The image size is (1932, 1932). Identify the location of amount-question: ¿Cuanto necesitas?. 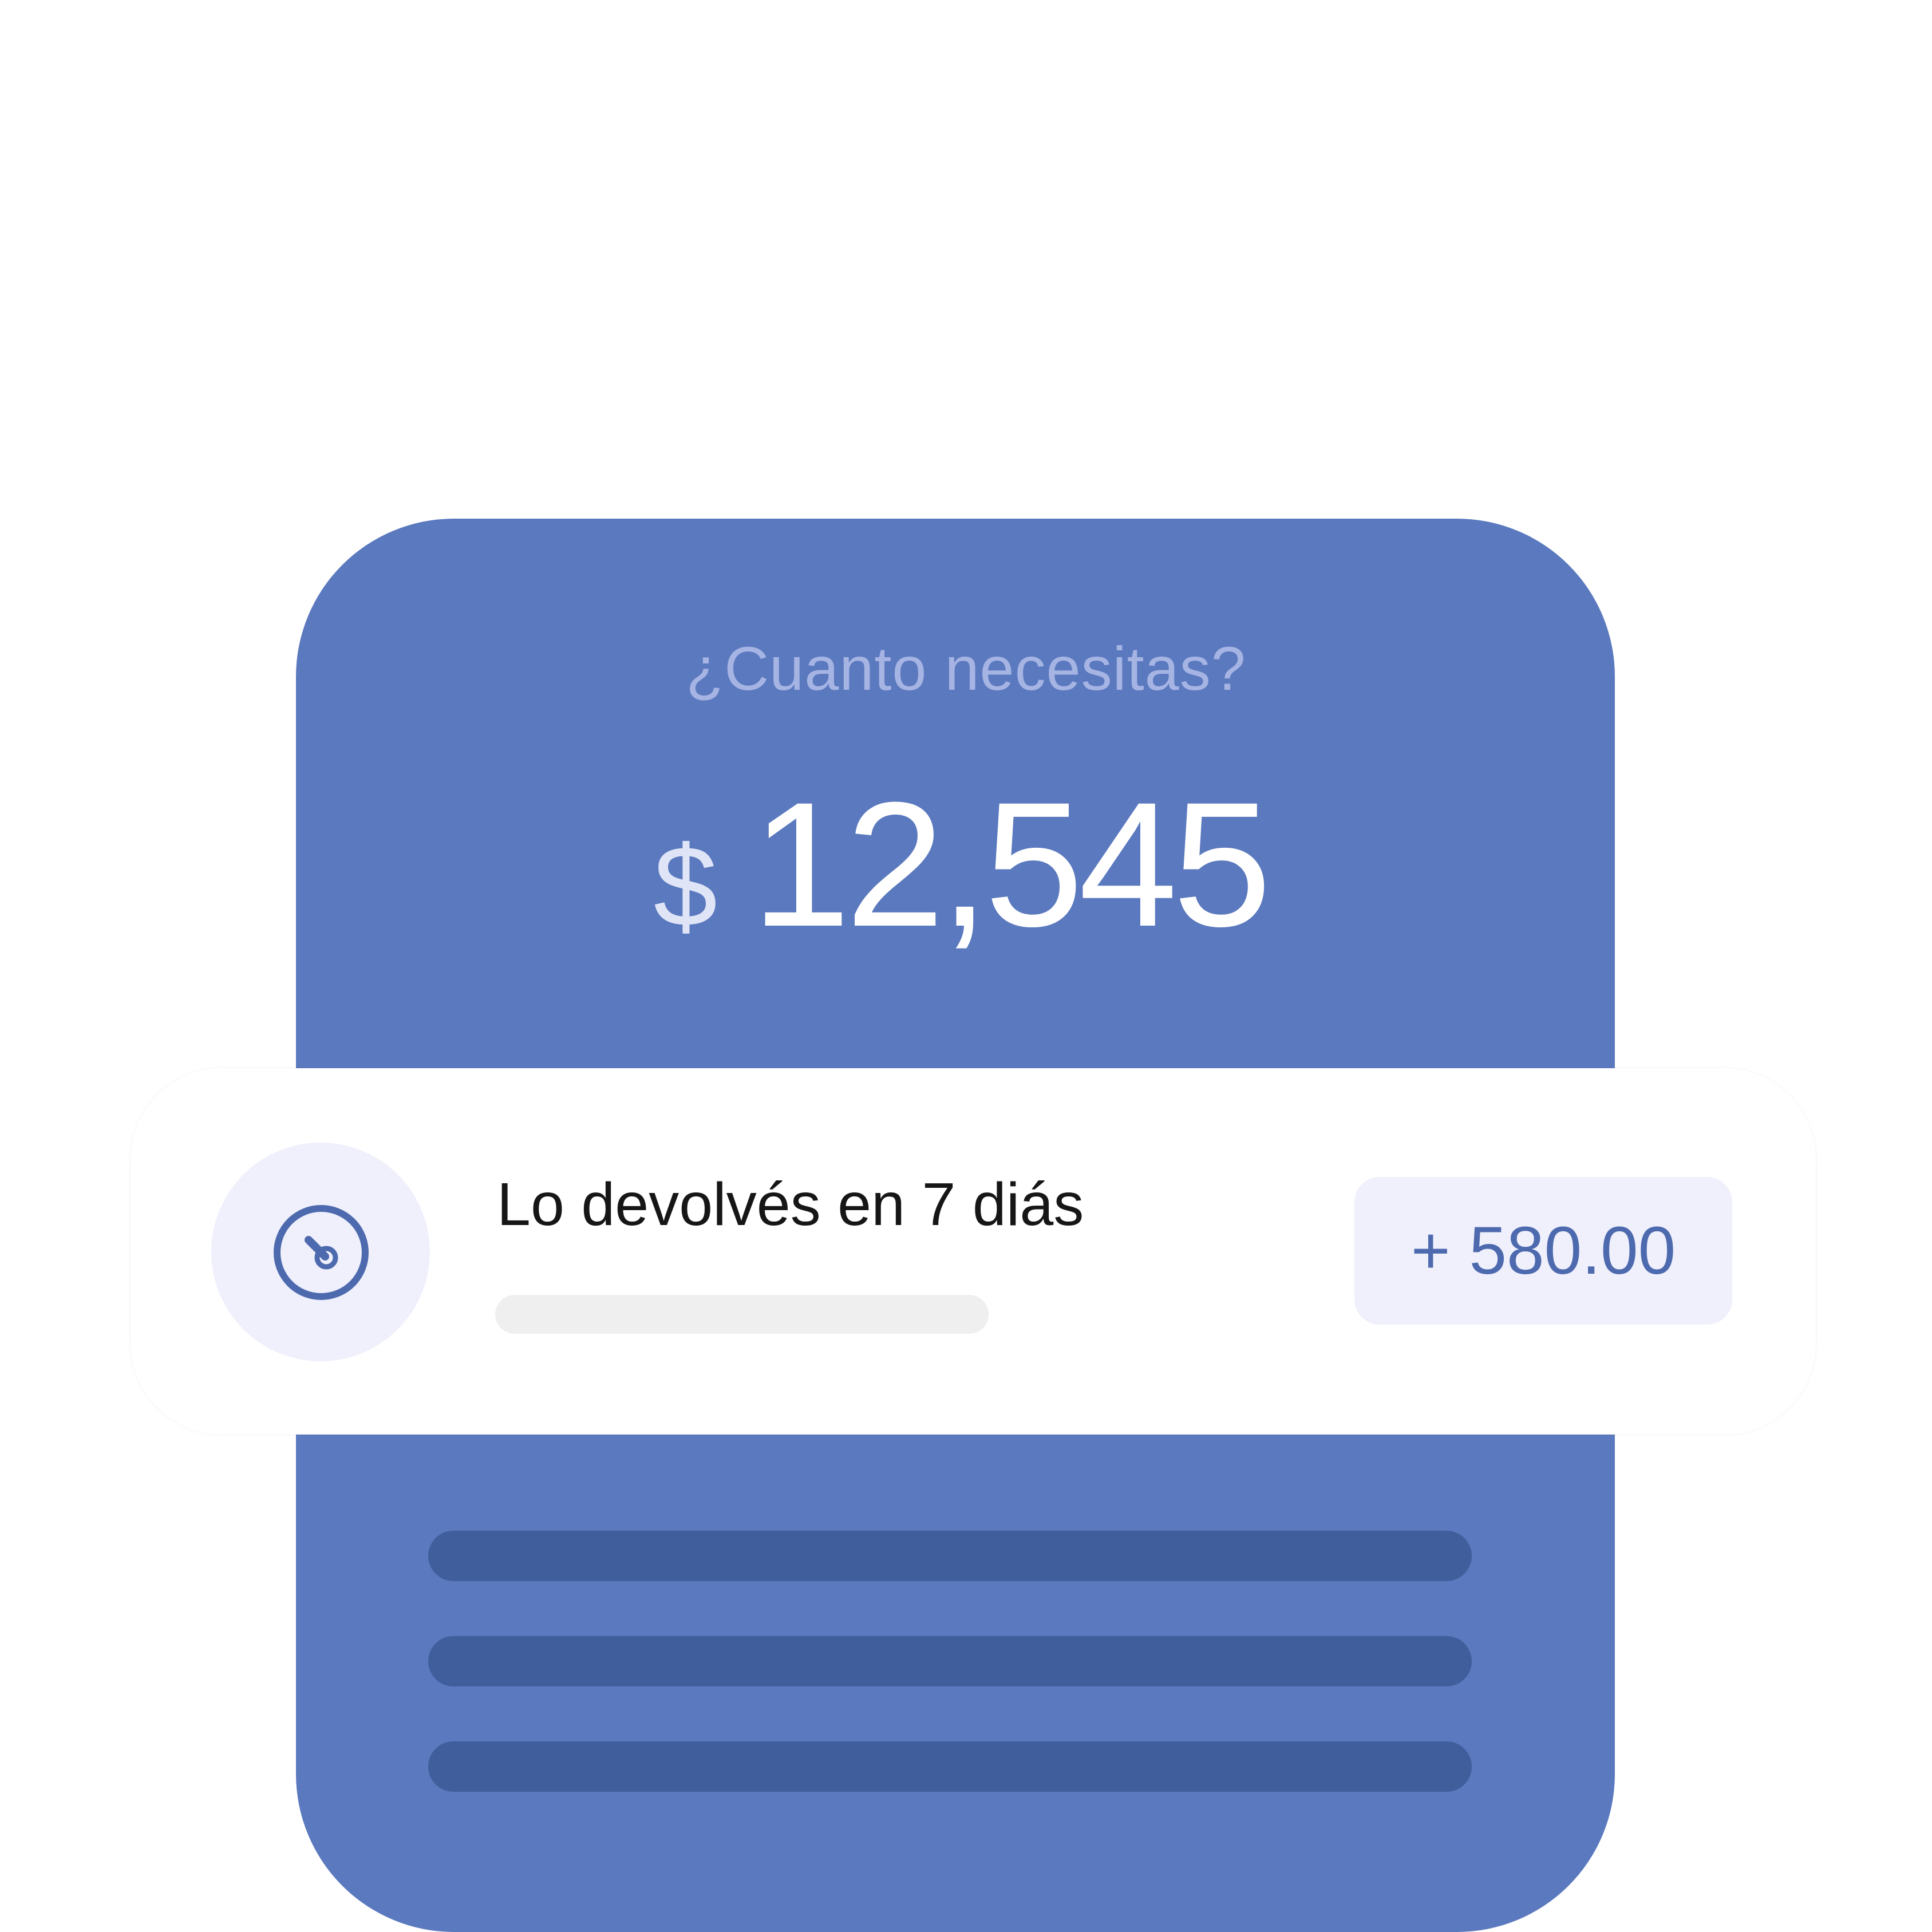
(966, 668).